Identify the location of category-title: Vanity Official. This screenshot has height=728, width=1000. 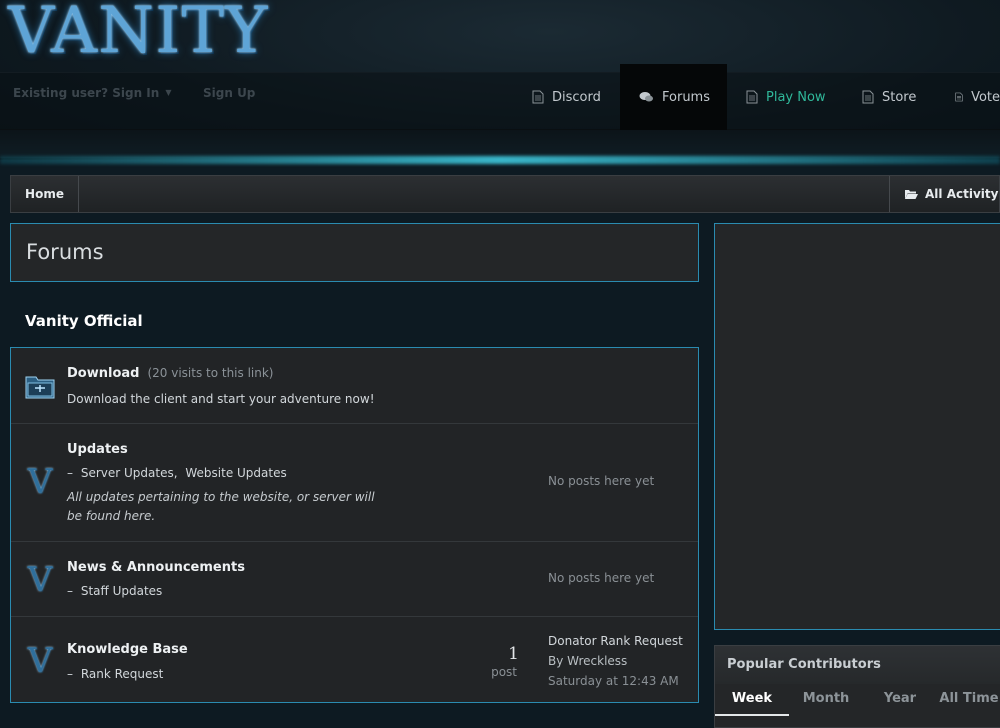
(84, 321).